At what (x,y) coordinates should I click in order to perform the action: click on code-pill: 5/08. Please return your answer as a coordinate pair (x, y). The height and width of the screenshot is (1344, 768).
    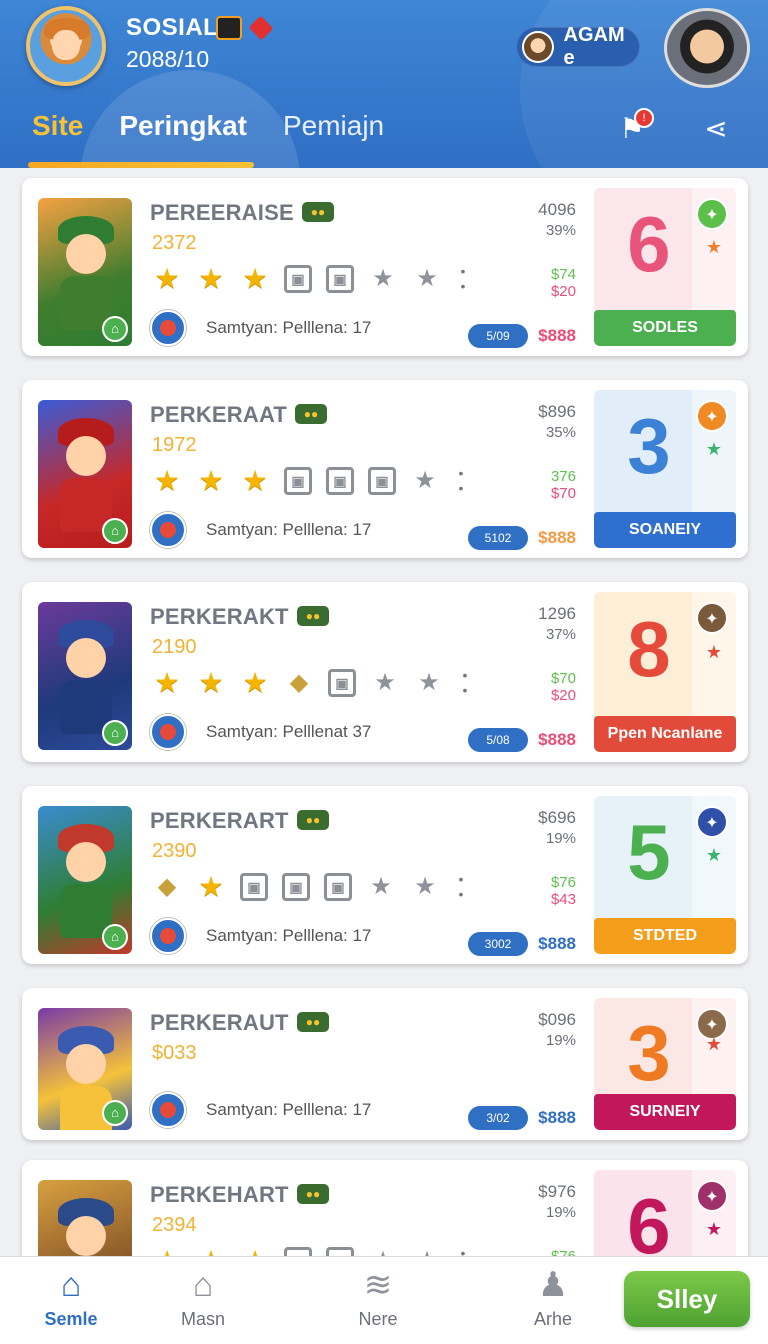
    Looking at the image, I should click on (498, 740).